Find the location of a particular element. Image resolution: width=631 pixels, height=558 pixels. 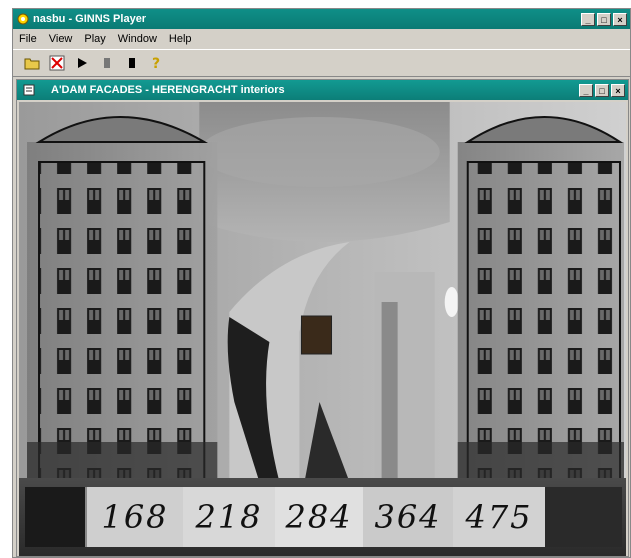

pause-button is located at coordinates (107, 63).